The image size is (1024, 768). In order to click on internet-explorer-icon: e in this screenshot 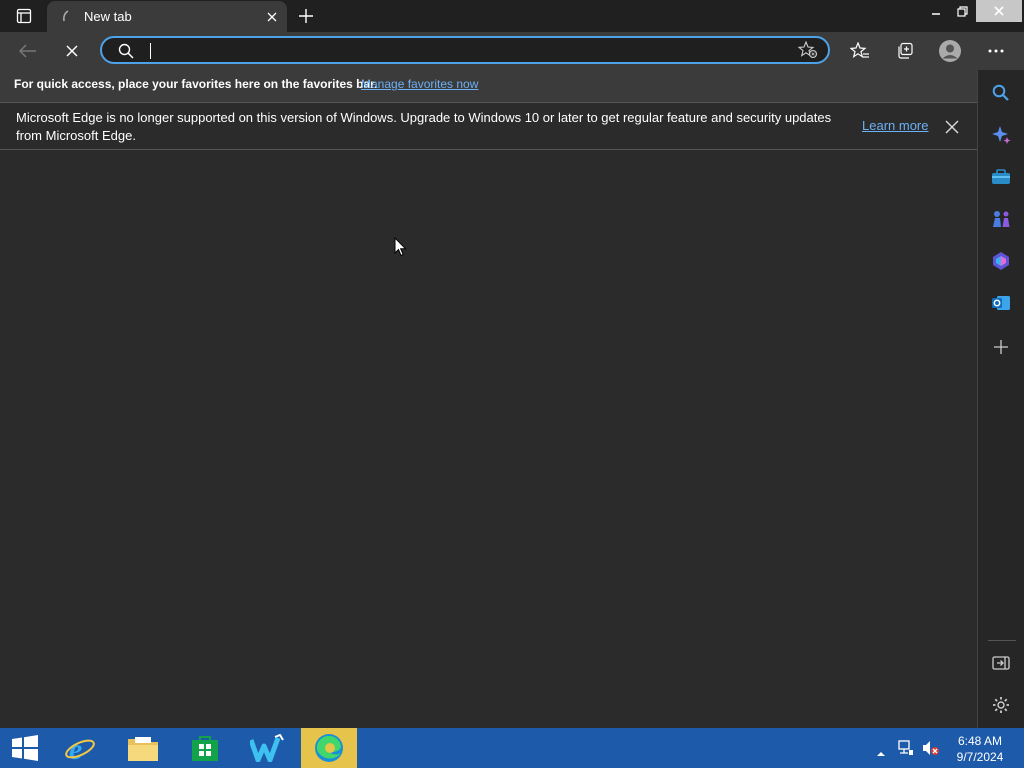, I will do `click(80, 748)`.